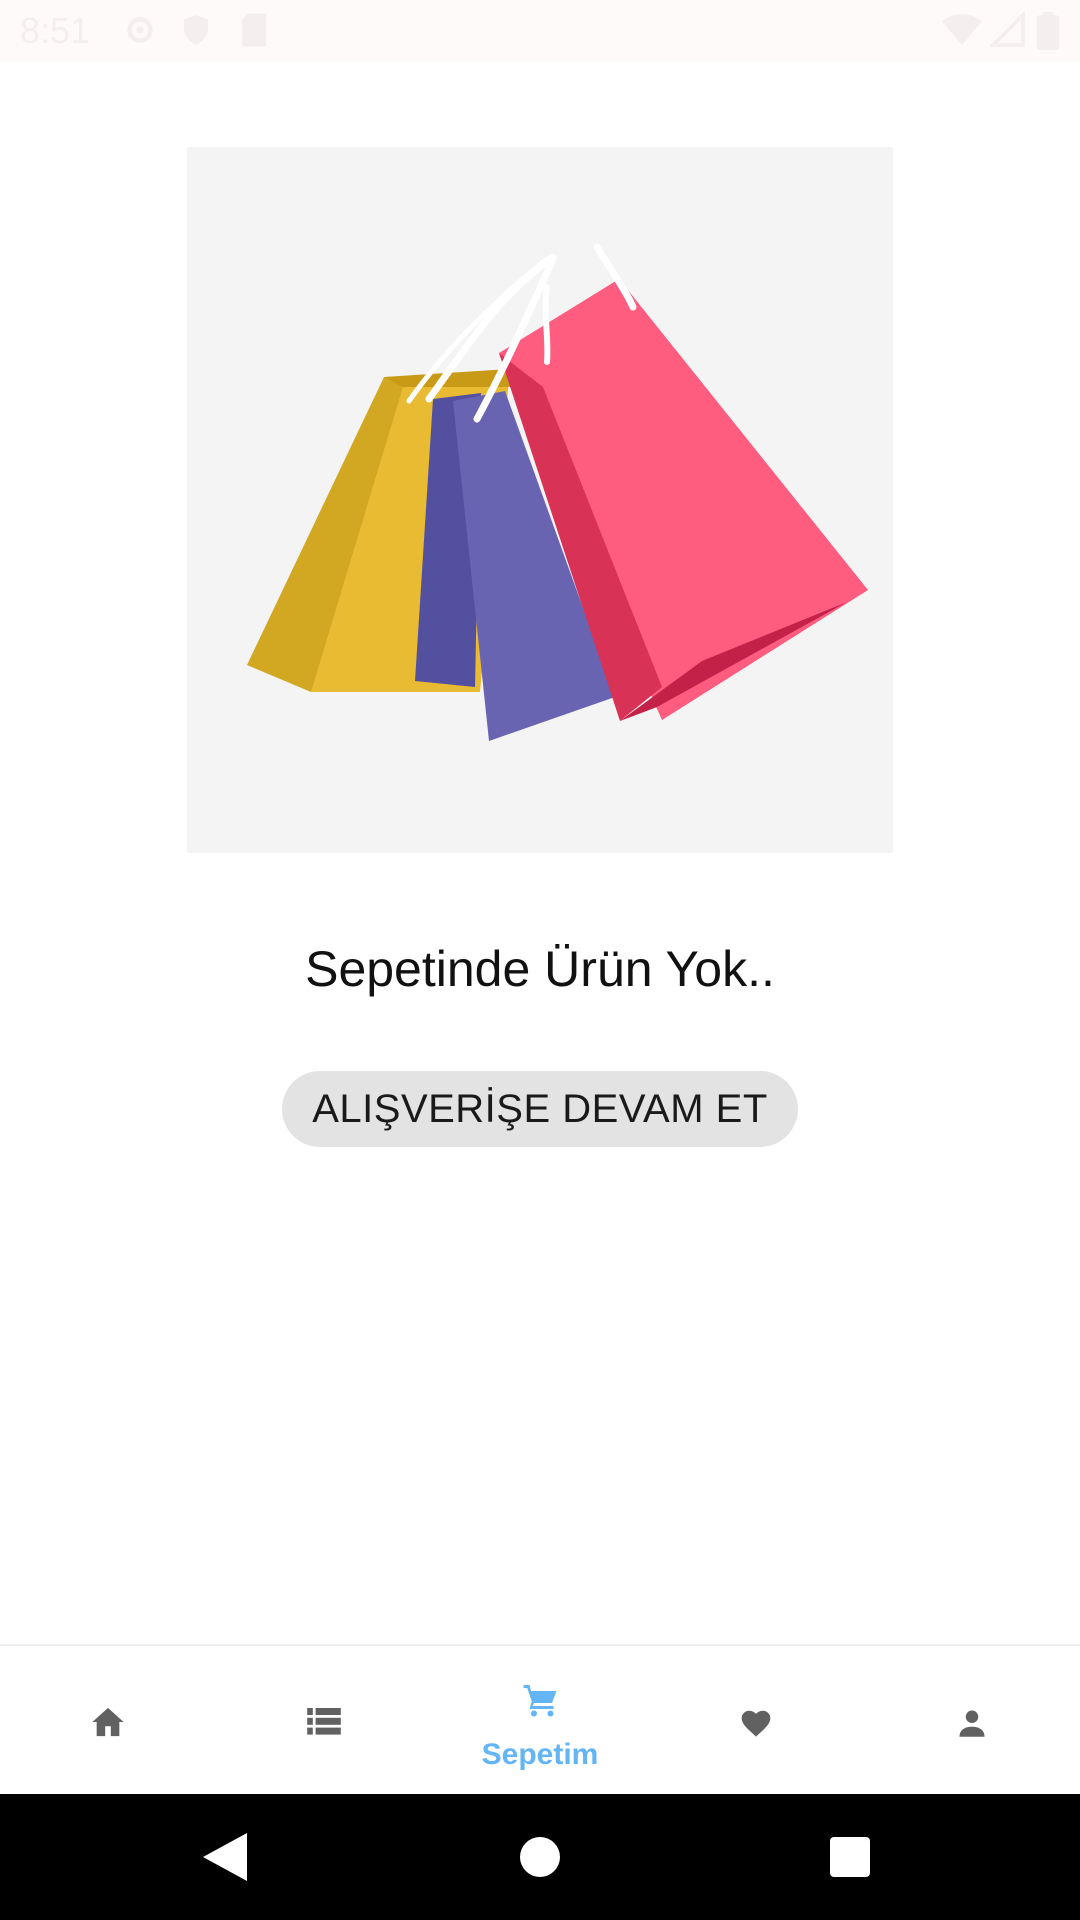 Image resolution: width=1080 pixels, height=1920 pixels. I want to click on status-bar: 8:51, so click(540, 31).